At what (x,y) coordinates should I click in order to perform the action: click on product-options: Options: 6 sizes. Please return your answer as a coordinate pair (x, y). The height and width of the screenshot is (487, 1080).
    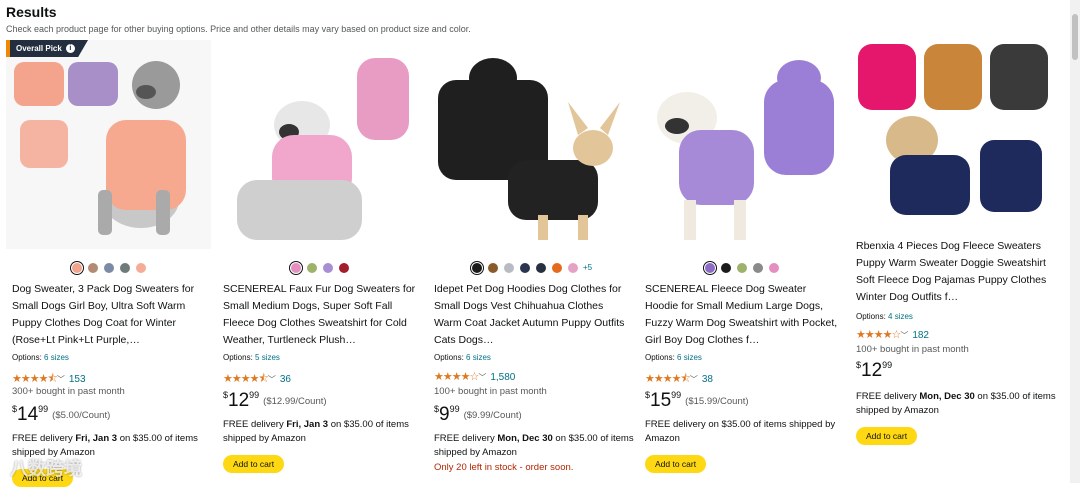
    Looking at the image, I should click on (40, 357).